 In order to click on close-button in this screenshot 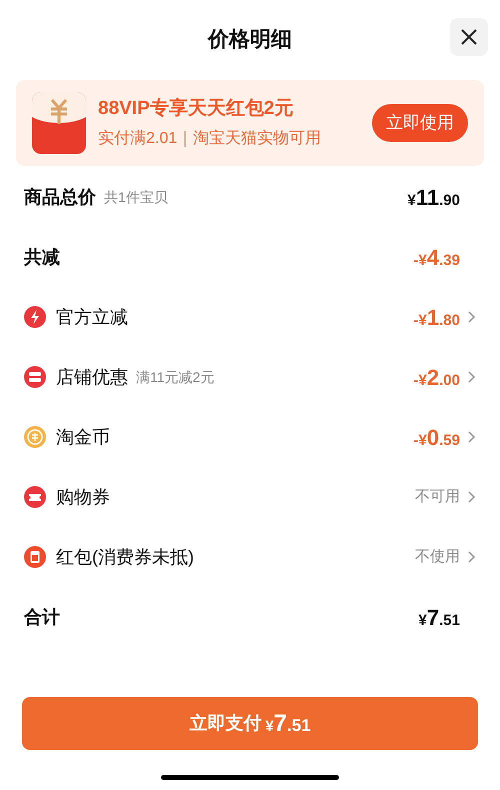, I will do `click(469, 37)`.